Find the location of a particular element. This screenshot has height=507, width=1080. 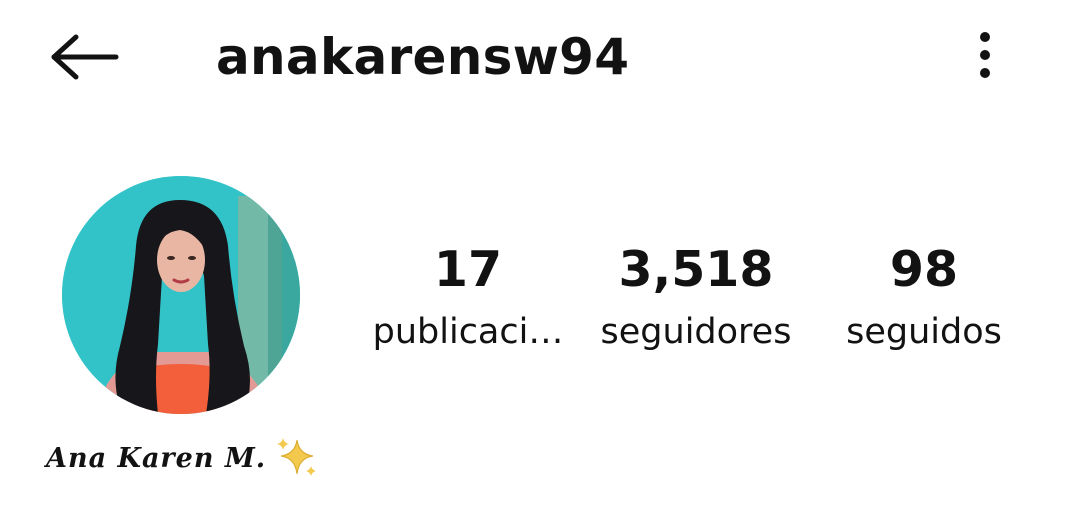

following-stat: 98 seguidos is located at coordinates (924, 298).